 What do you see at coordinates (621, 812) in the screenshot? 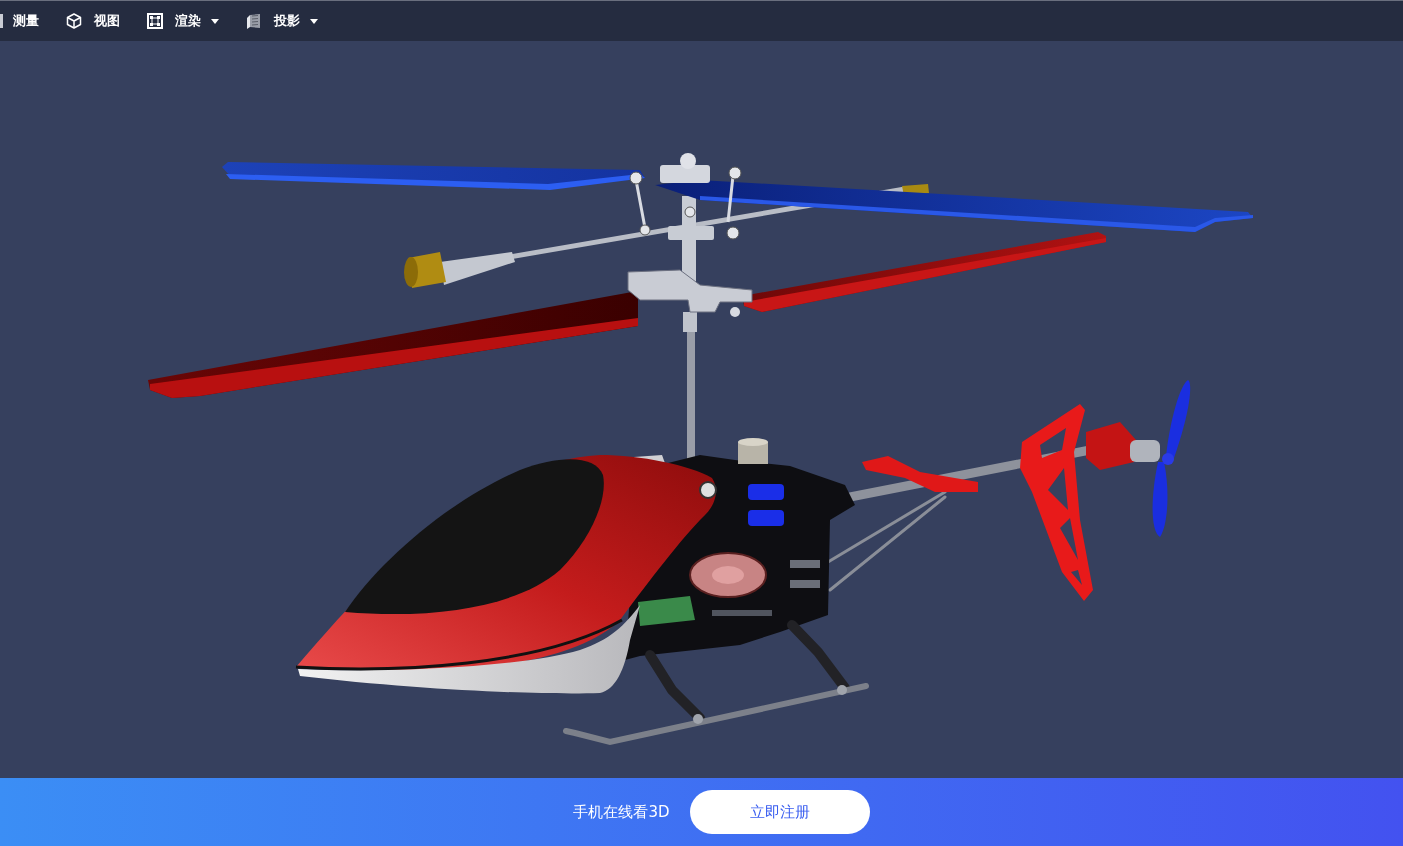
I see `promo-text: 手机在线看3D` at bounding box center [621, 812].